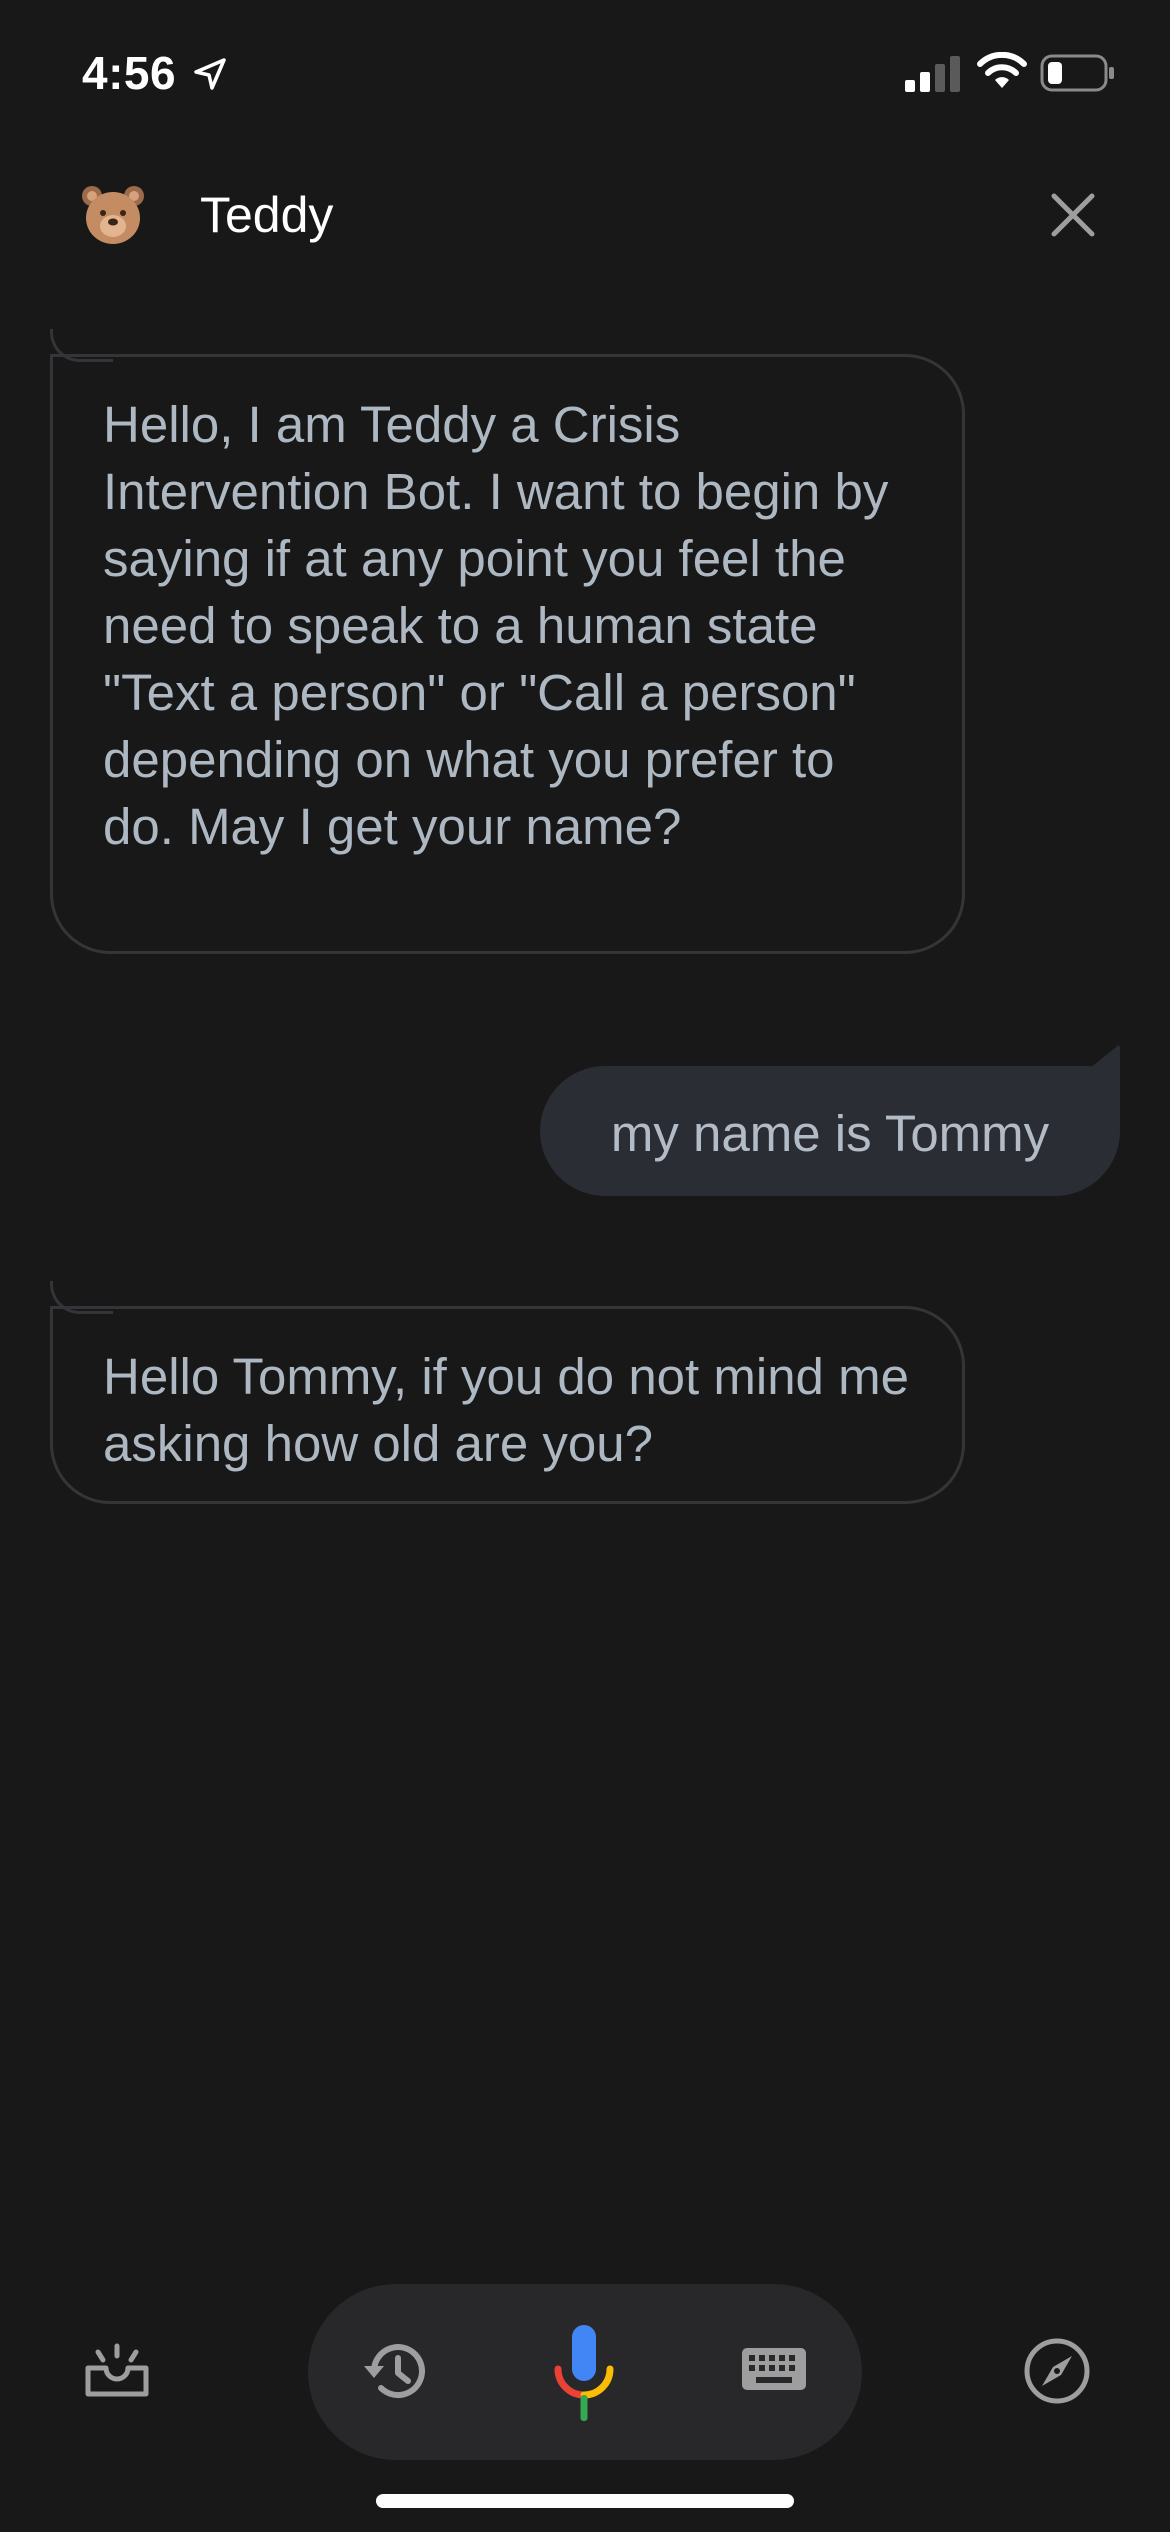  Describe the element at coordinates (1002, 70) in the screenshot. I see `wifi-icon` at that location.